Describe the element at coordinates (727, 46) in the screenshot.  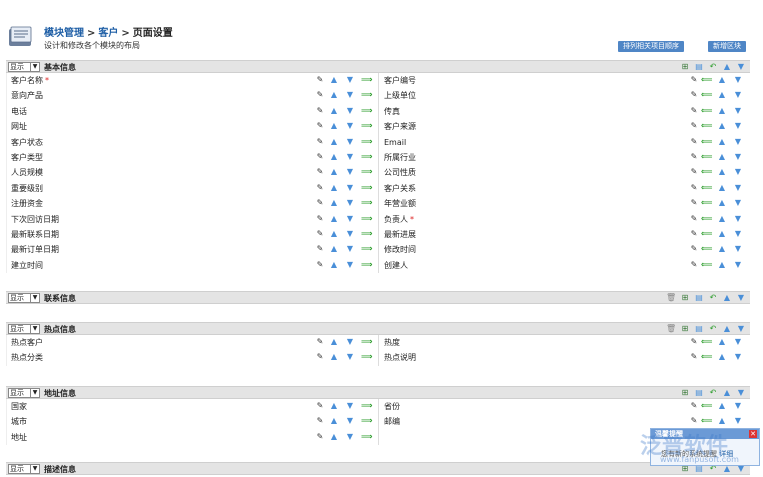
I see `add-block-button: 新增区块` at that location.